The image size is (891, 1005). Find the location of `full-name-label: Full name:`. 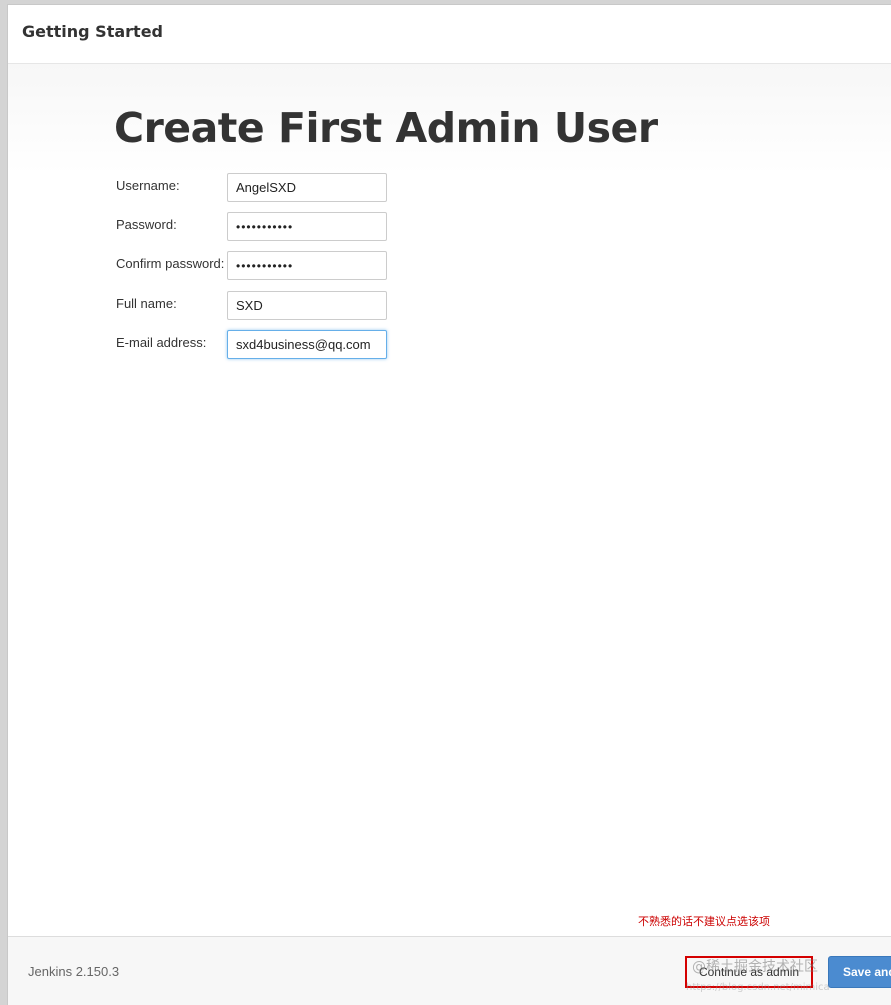

full-name-label: Full name: is located at coordinates (146, 303).